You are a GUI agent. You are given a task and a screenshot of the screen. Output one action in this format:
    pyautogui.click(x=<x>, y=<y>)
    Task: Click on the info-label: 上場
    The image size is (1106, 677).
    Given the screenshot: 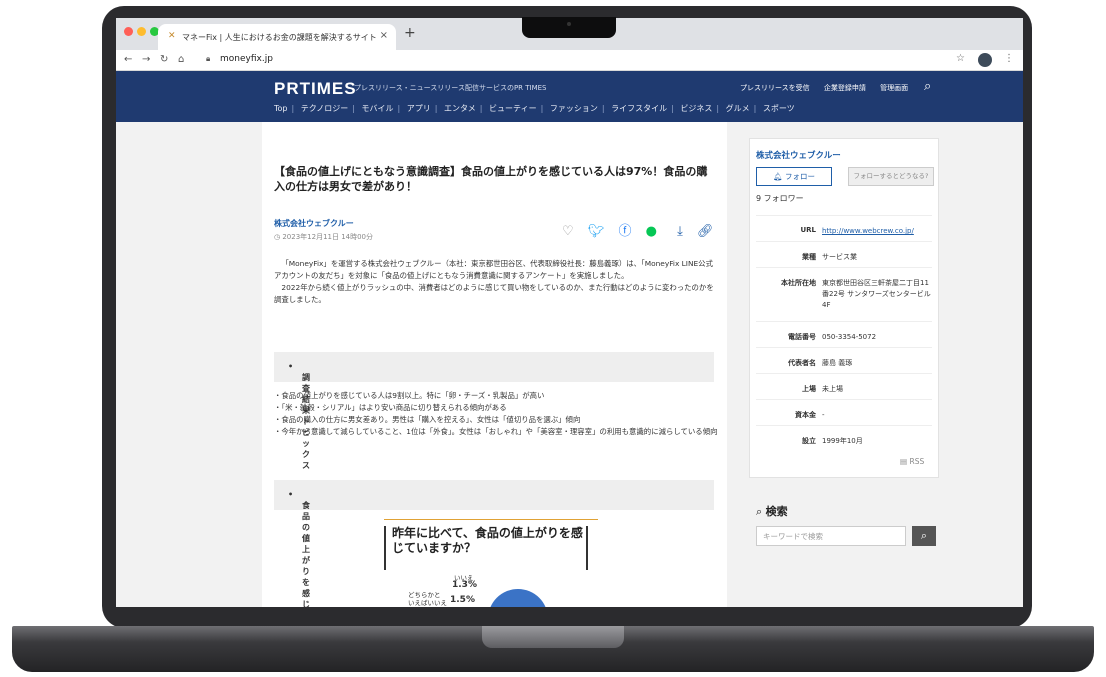 What is the action you would take?
    pyautogui.click(x=809, y=389)
    